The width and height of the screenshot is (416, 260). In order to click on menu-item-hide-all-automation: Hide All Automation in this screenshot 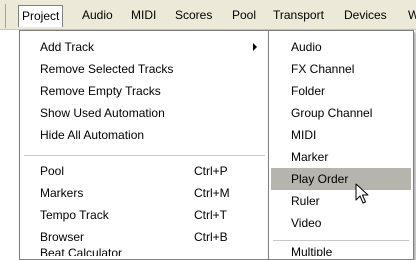, I will do `click(144, 135)`.